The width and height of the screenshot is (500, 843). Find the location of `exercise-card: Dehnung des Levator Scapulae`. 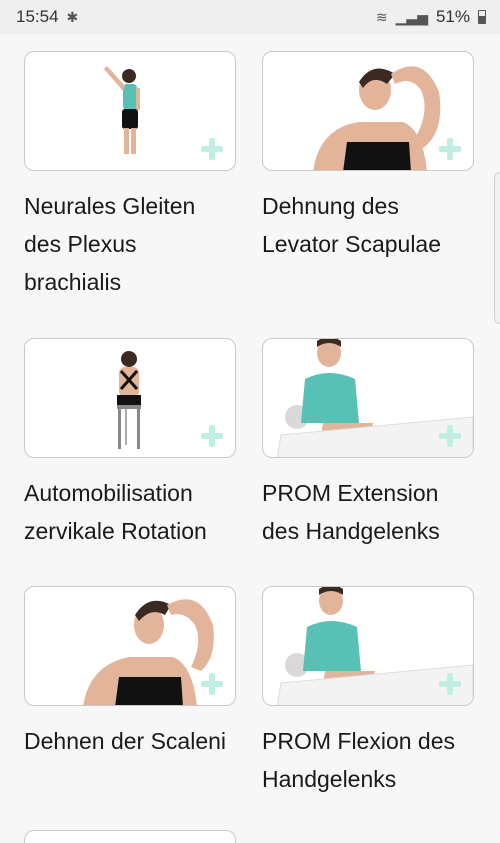

exercise-card: Dehnung des Levator Scapulae is located at coordinates (368, 157).